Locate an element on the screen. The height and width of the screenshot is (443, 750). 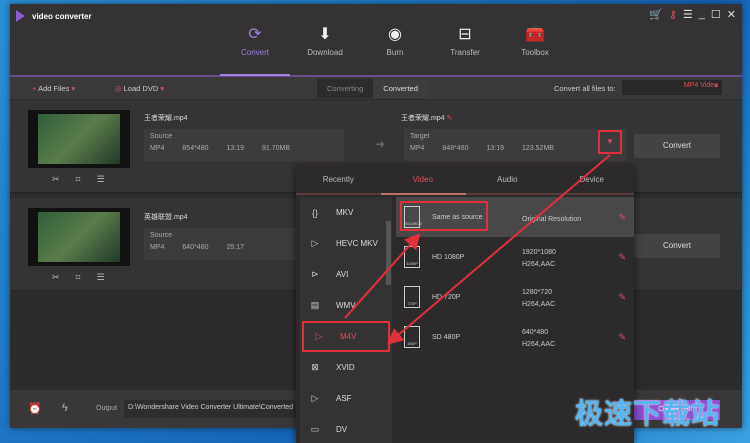
watermark: 极速下载站 is located at coordinates (648, 413).